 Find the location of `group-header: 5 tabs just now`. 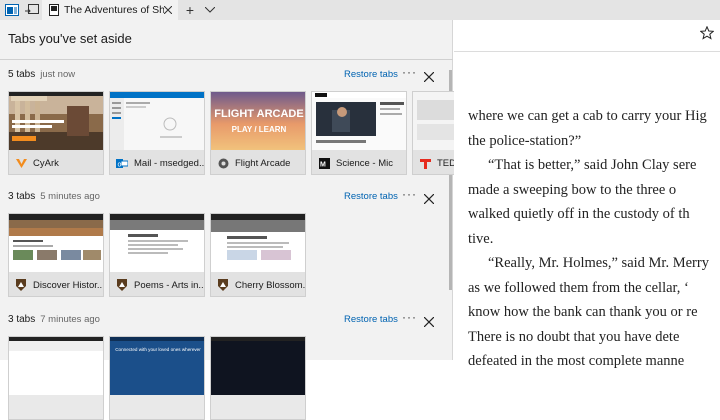

group-header: 5 tabs just now is located at coordinates (41, 77).